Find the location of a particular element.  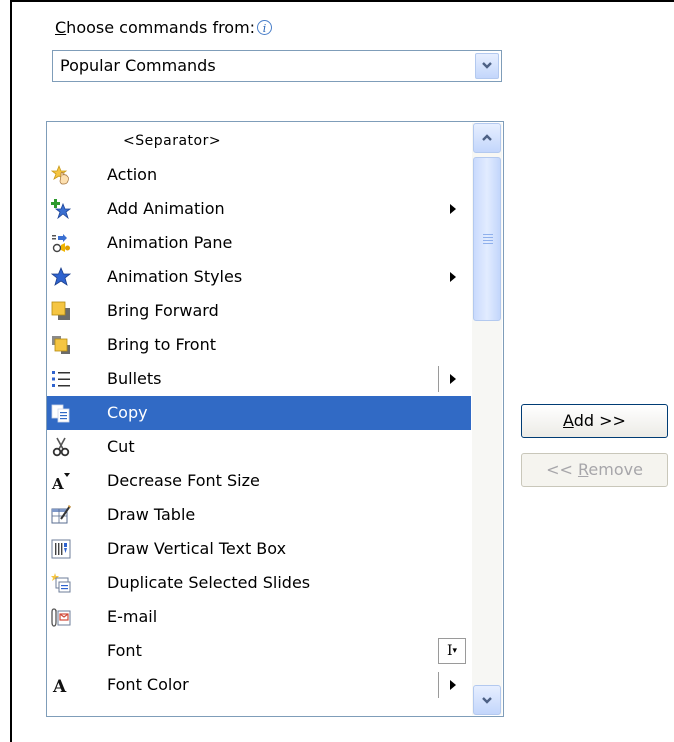

list-item-separator: <Separator> is located at coordinates (259, 141).